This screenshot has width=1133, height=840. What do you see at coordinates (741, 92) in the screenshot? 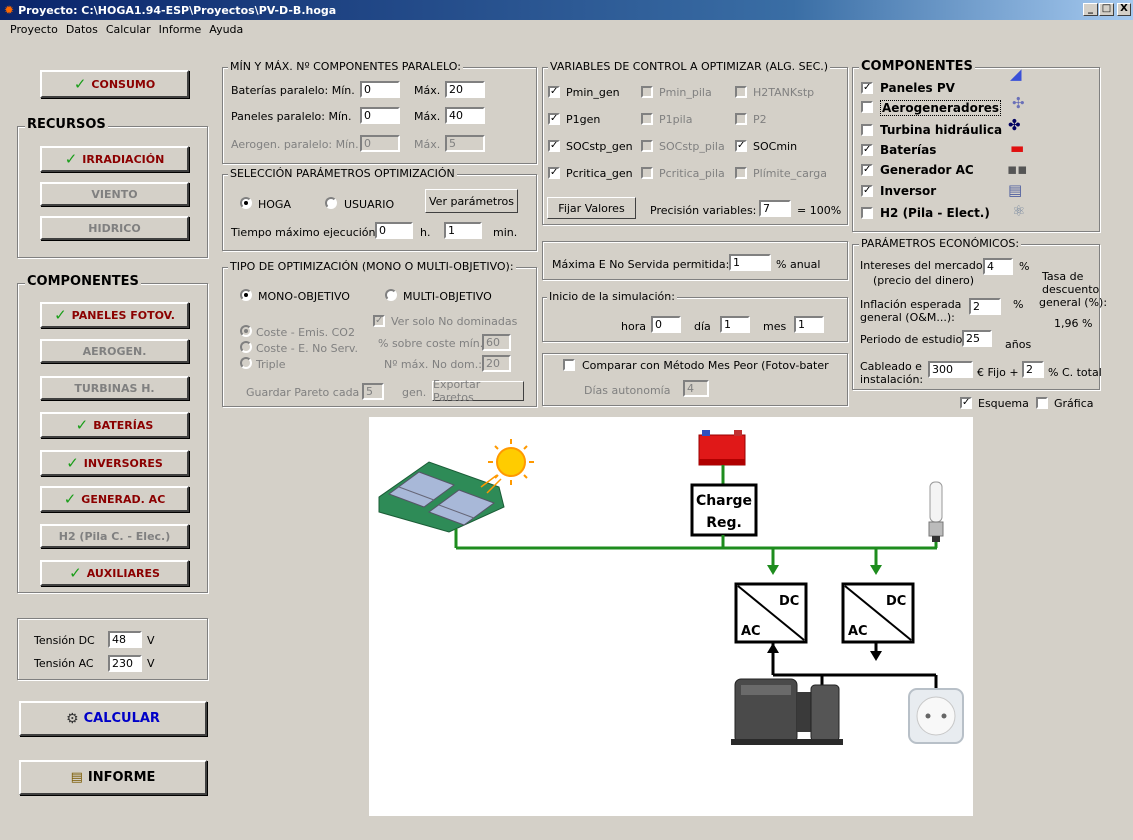
I see `h2tank-checkbox` at bounding box center [741, 92].